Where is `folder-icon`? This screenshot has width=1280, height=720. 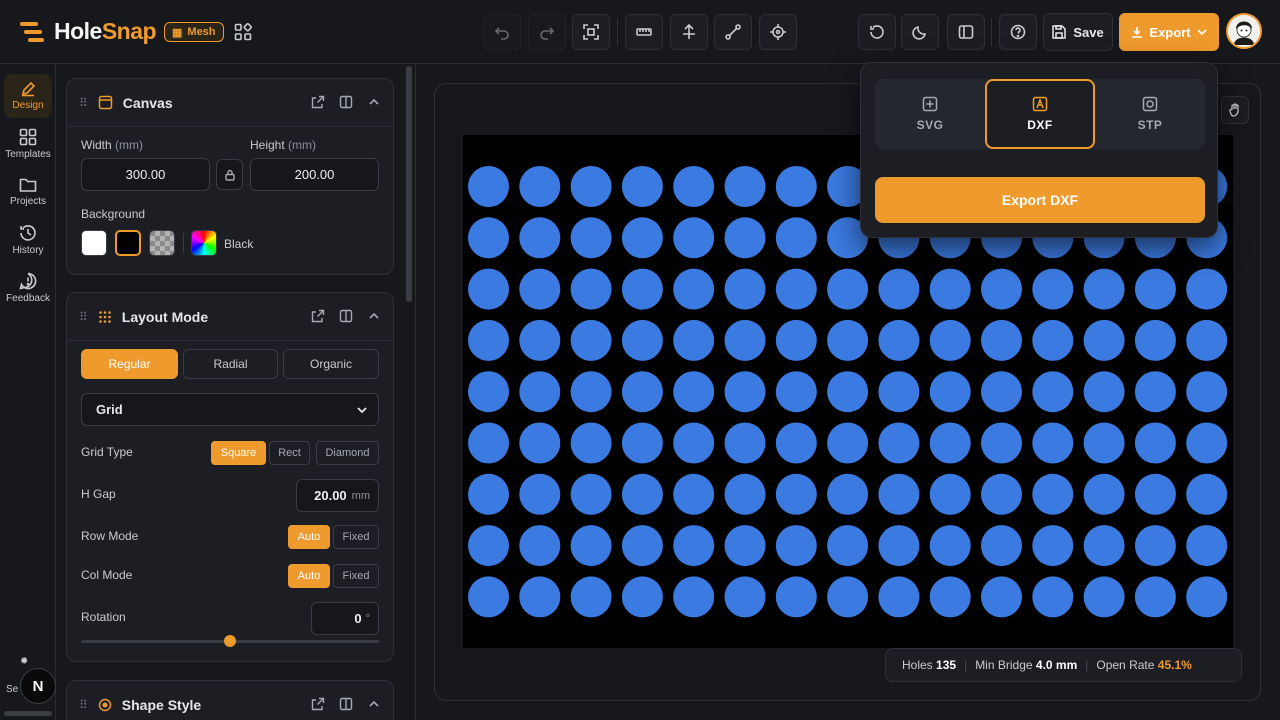 folder-icon is located at coordinates (28, 185).